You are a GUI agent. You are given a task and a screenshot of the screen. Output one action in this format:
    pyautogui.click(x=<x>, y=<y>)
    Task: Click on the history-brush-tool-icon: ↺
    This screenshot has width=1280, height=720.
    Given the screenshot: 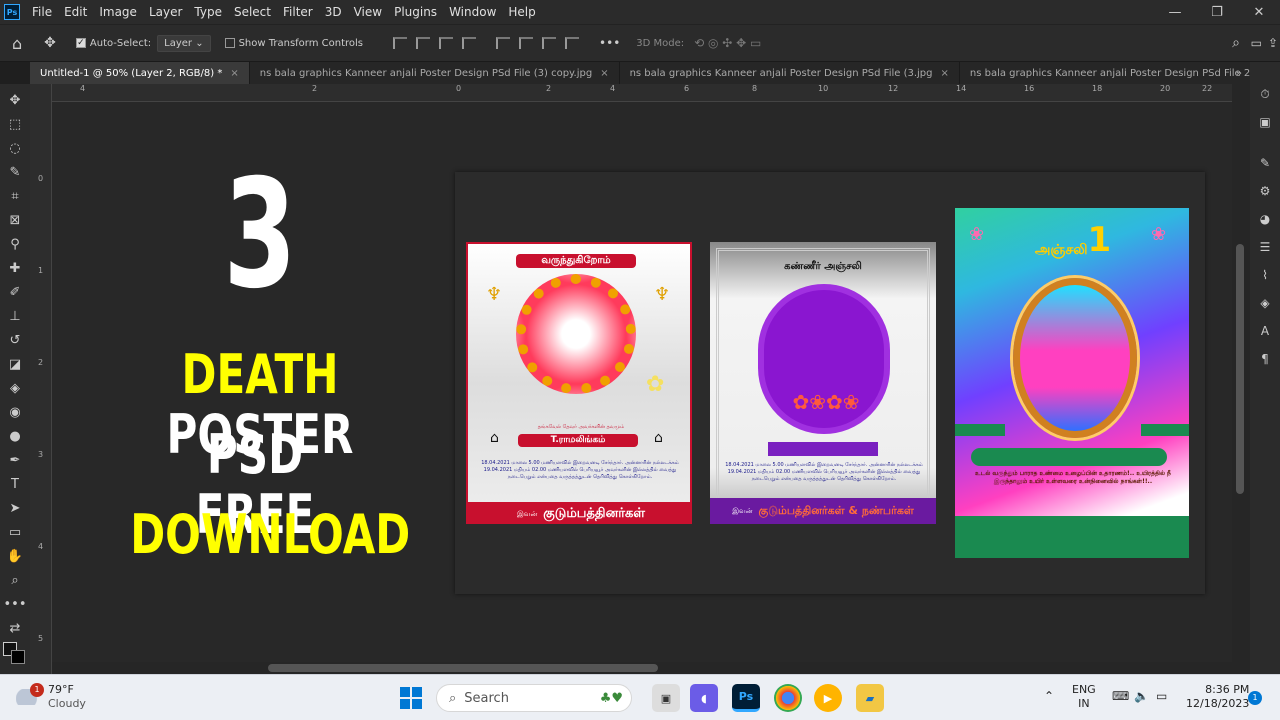 What is the action you would take?
    pyautogui.click(x=15, y=340)
    